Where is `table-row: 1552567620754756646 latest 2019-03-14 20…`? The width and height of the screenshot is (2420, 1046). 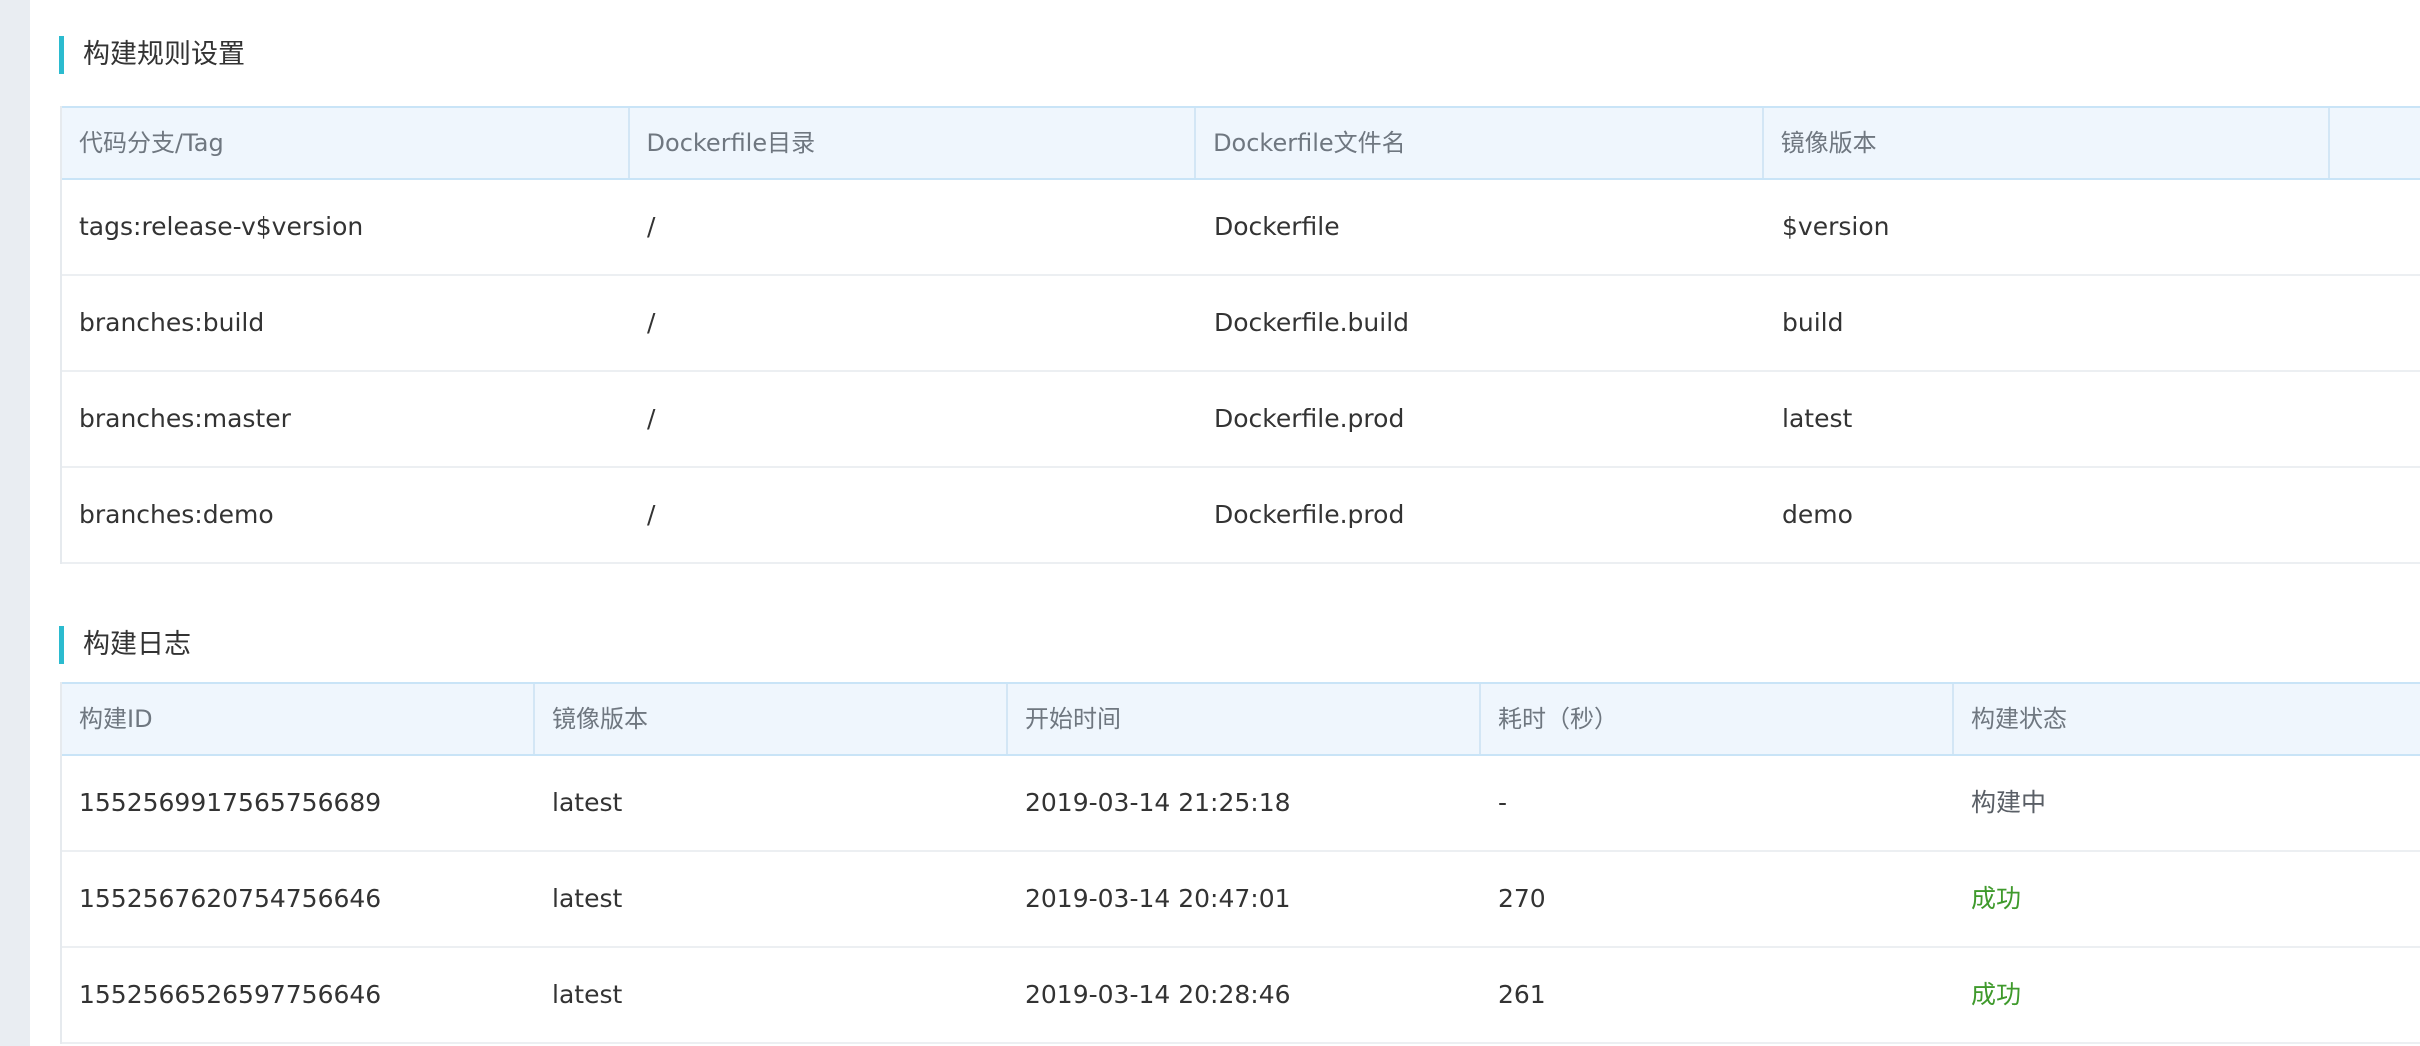 table-row: 1552567620754756646 latest 2019-03-14 20… is located at coordinates (1241, 900).